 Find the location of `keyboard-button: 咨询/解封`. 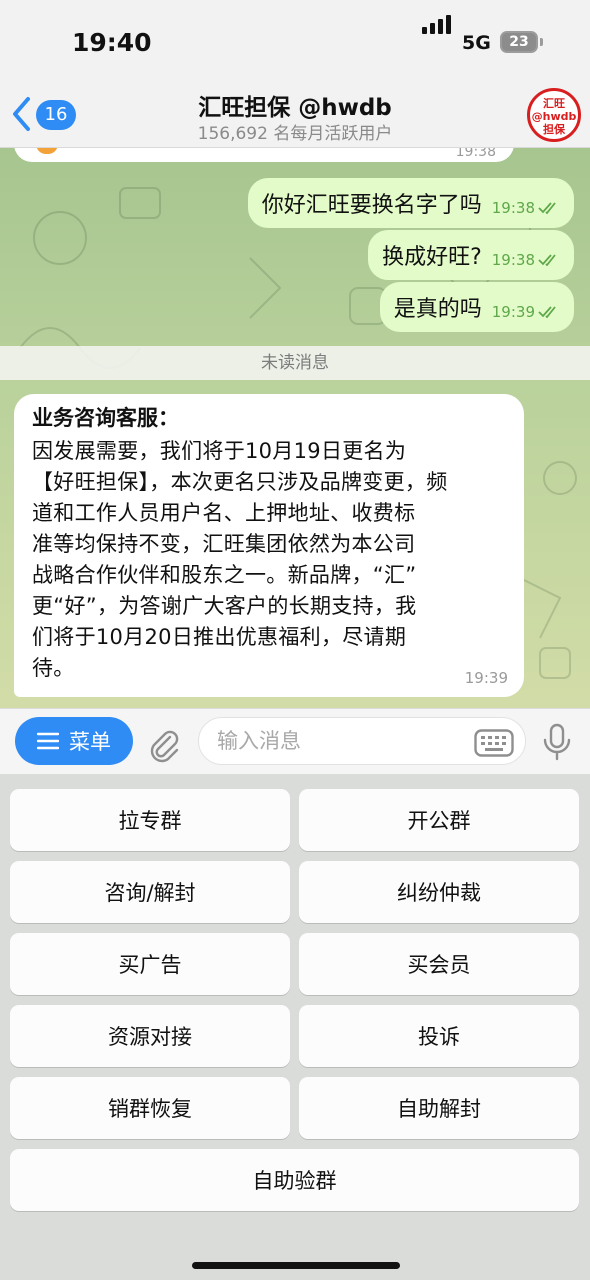

keyboard-button: 咨询/解封 is located at coordinates (150, 892).